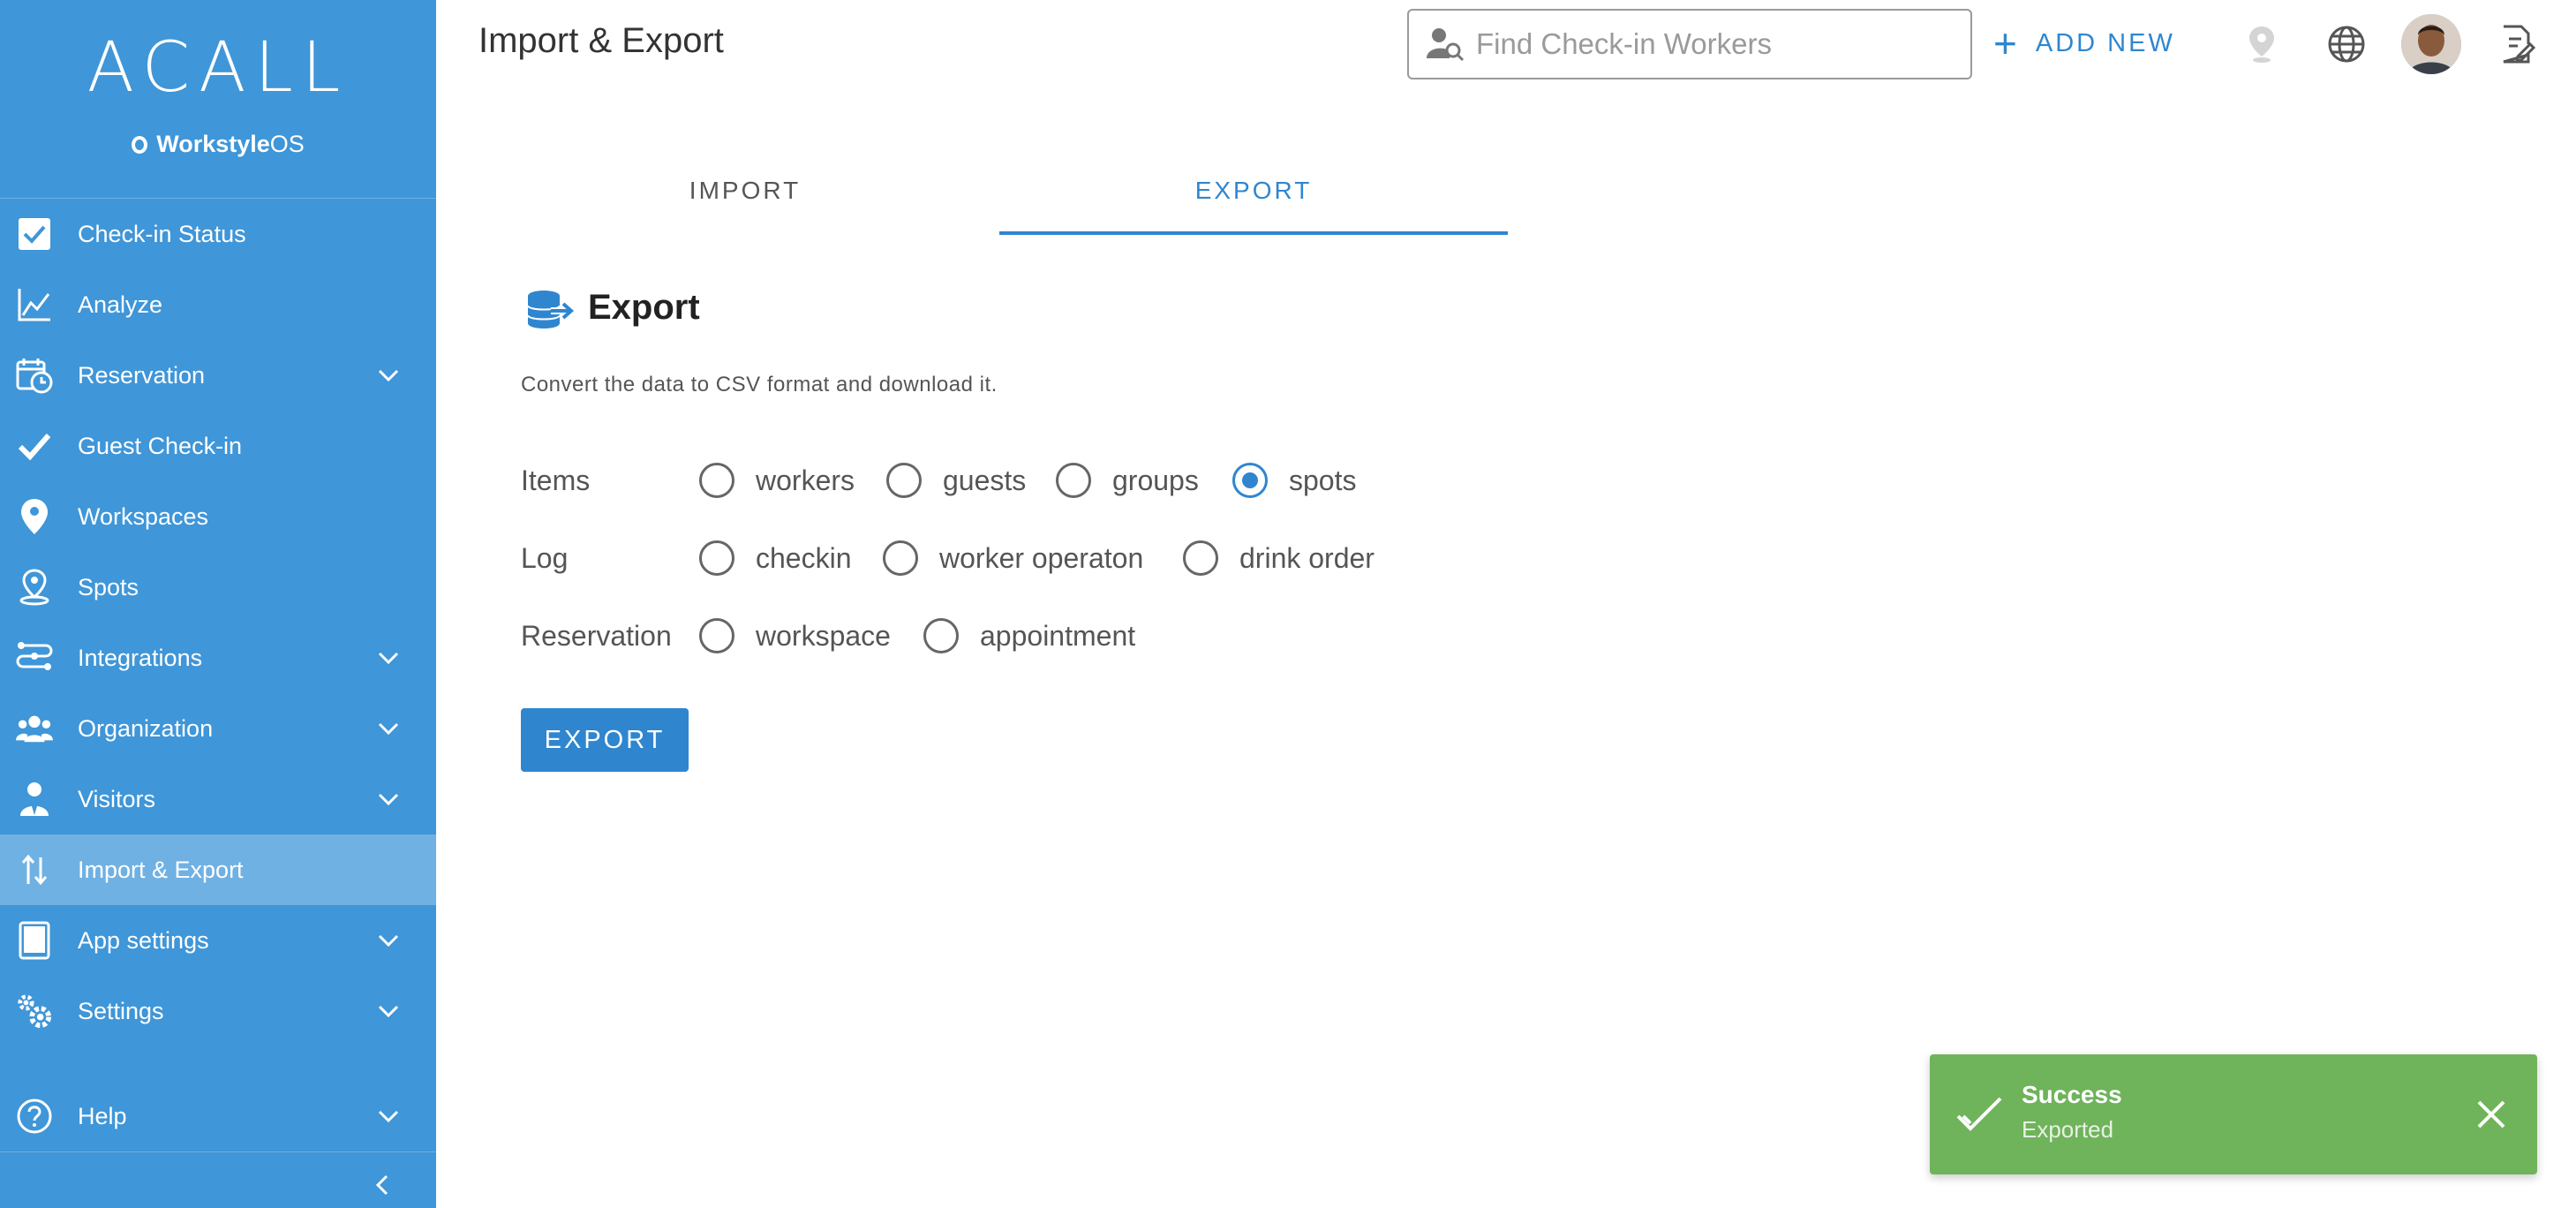  Describe the element at coordinates (1253, 233) in the screenshot. I see `active-tab-indicator` at that location.